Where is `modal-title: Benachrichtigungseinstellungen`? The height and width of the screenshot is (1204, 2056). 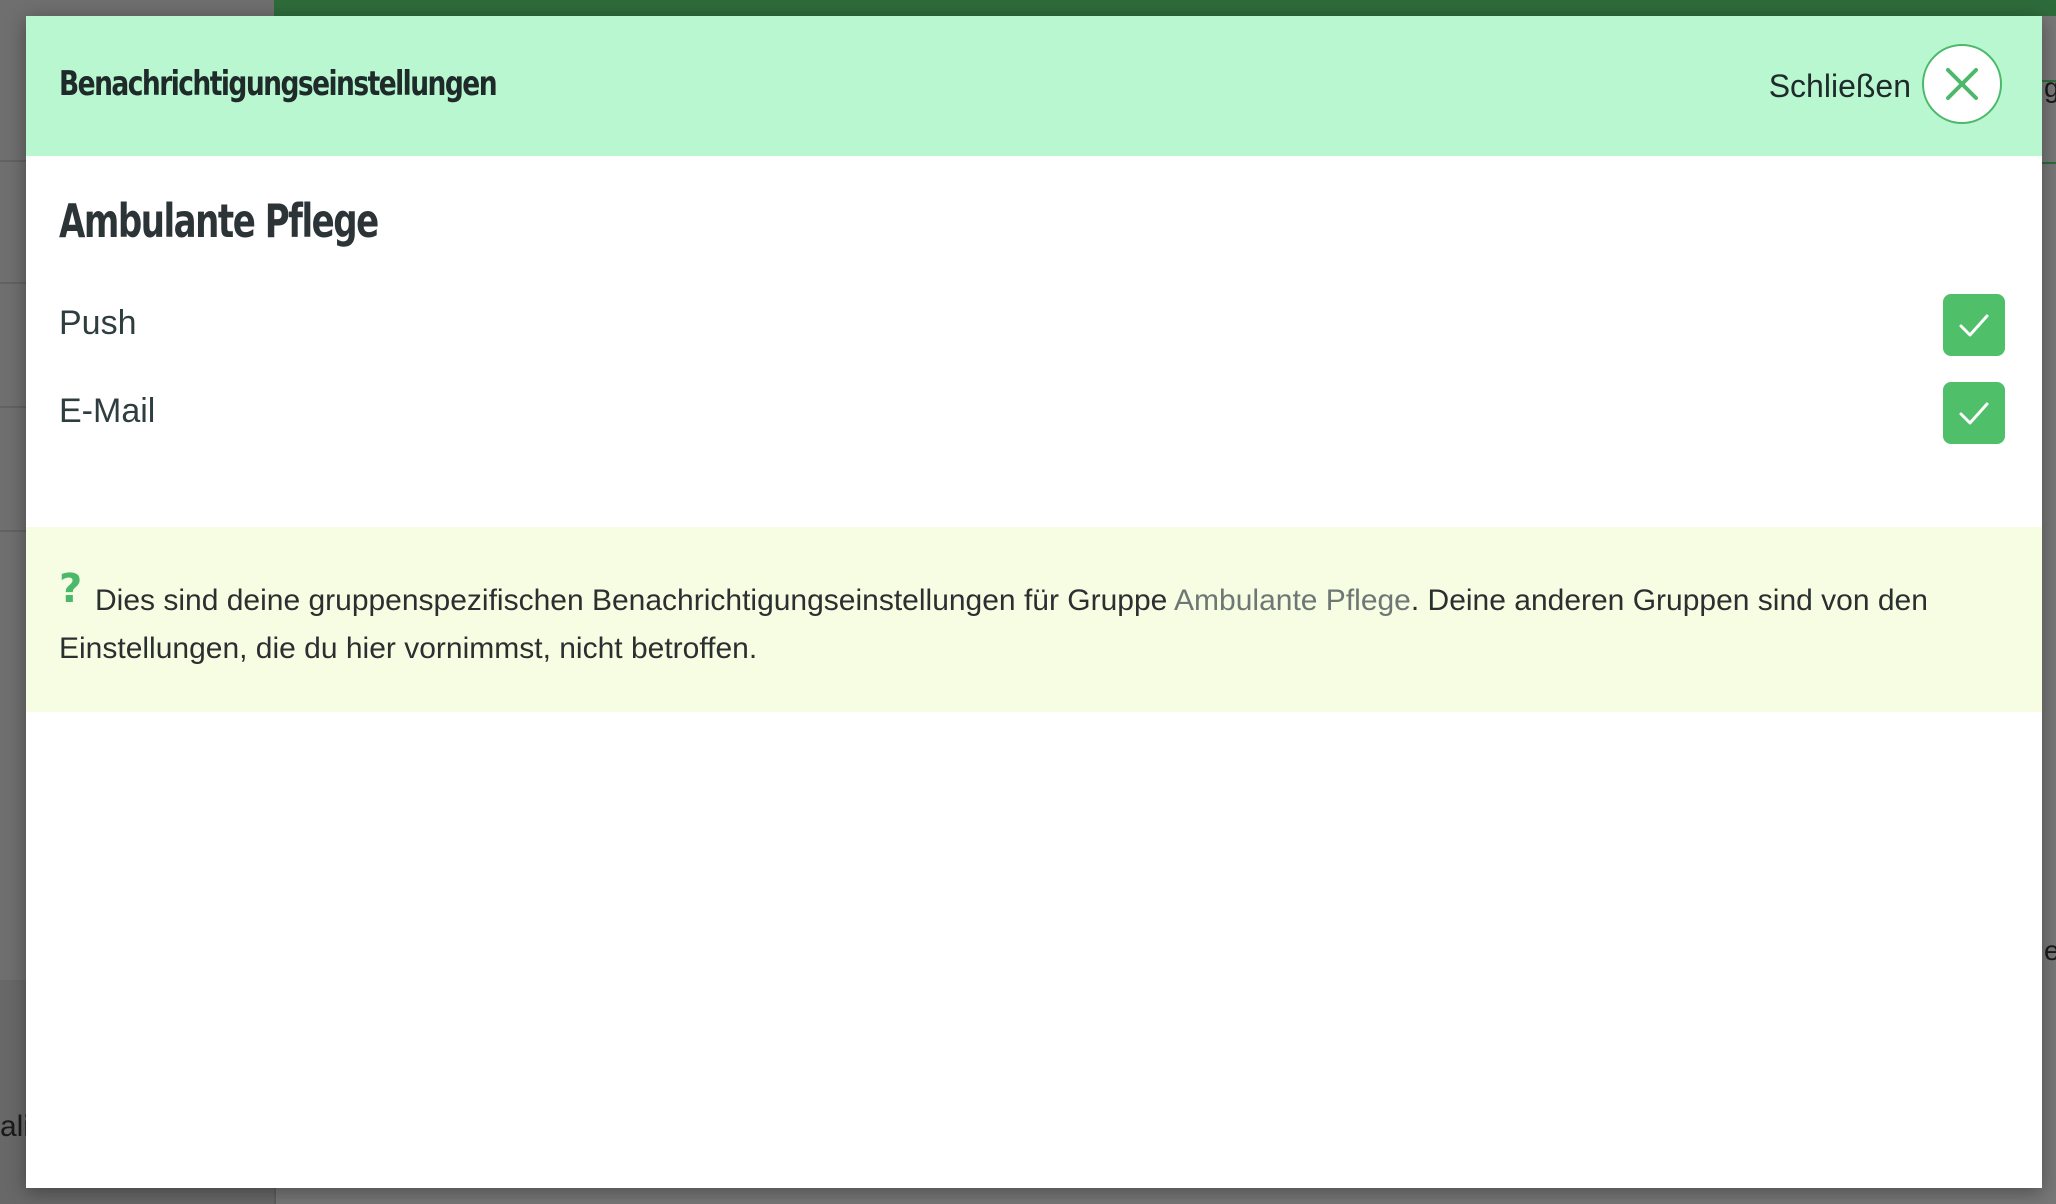
modal-title: Benachrichtigungseinstellungen is located at coordinates (278, 84).